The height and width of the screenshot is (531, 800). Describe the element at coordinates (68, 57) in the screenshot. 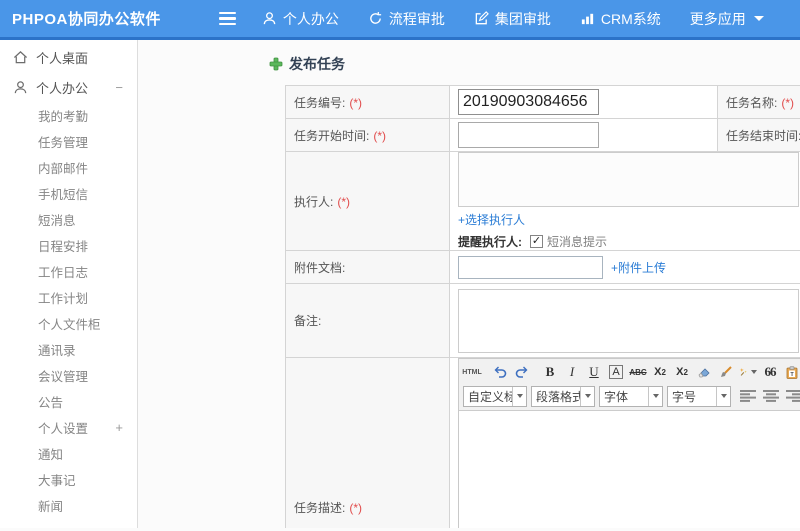

I see `sidebar-item-personal-desktop: 个人桌面` at that location.